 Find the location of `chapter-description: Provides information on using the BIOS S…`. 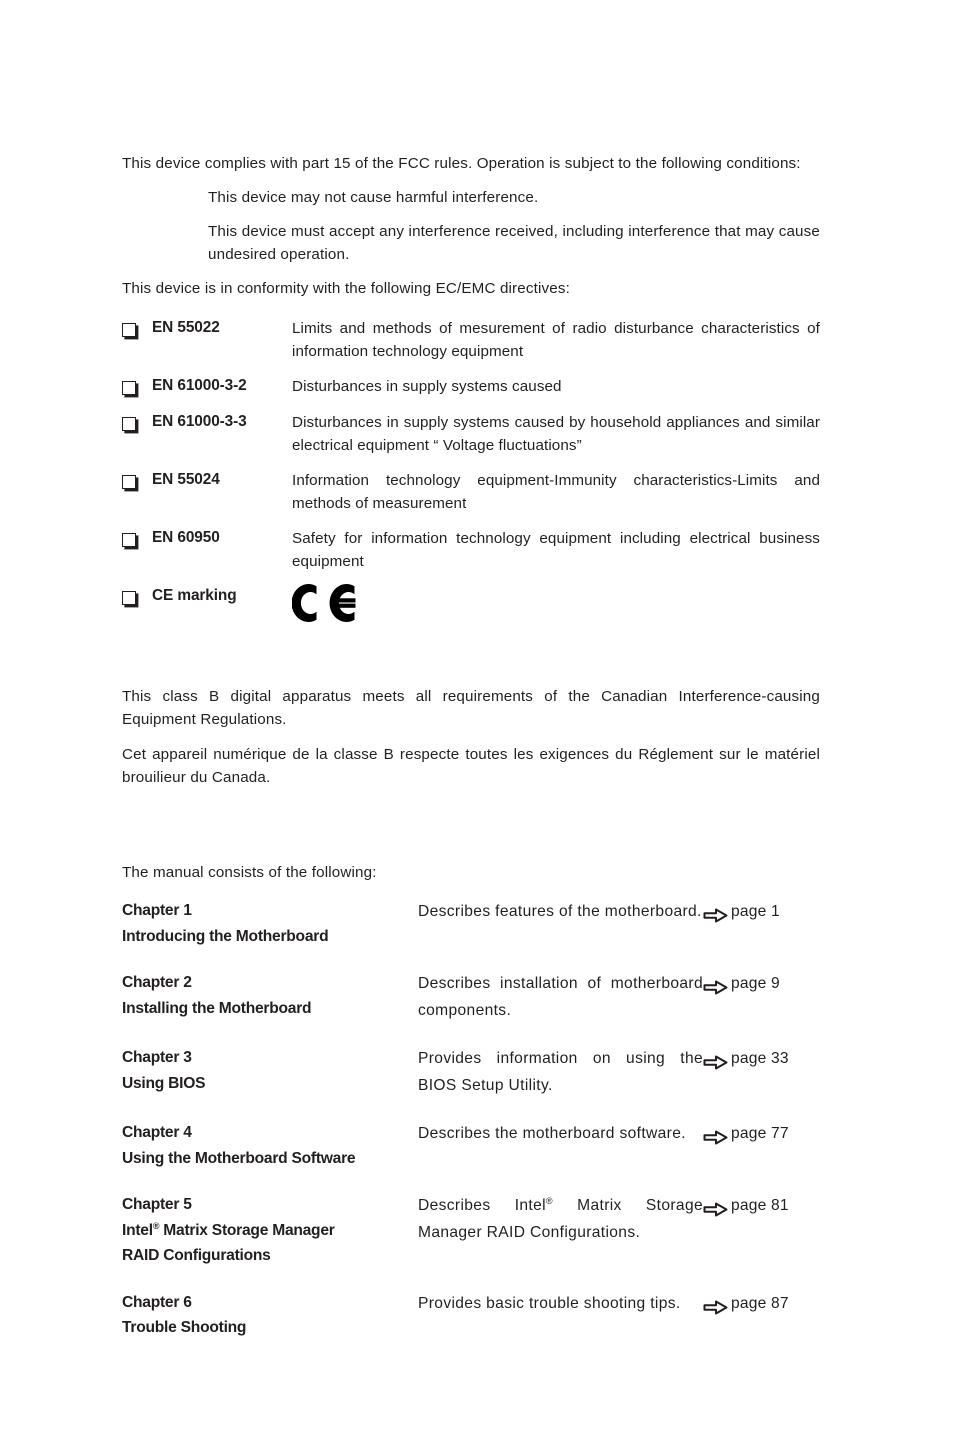

chapter-description: Provides information on using the BIOS S… is located at coordinates (560, 1072).